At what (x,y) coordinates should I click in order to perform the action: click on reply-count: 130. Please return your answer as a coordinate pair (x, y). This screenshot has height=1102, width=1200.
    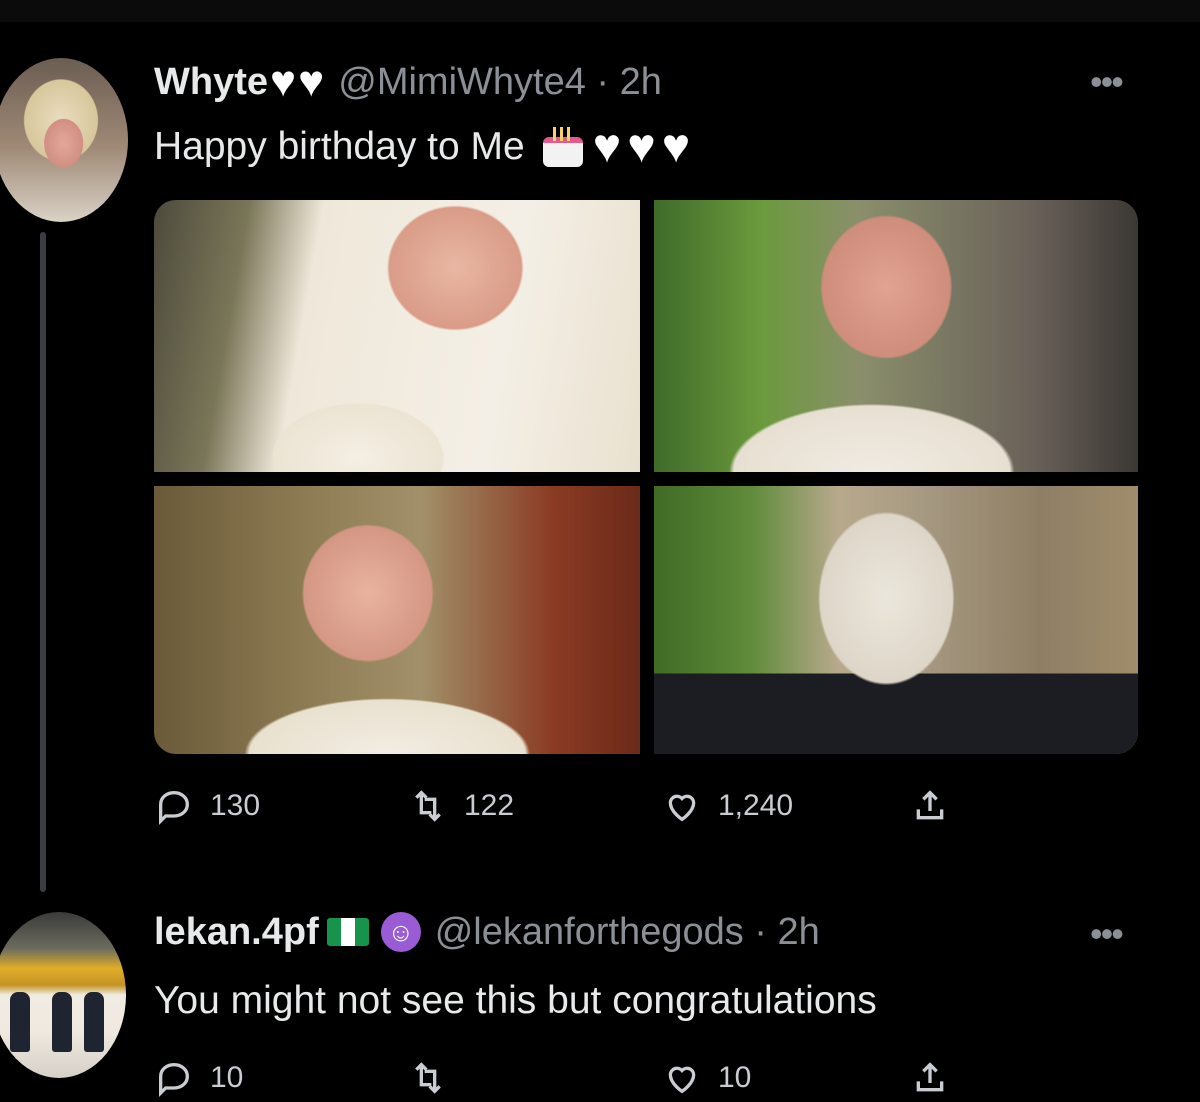
    Looking at the image, I should click on (235, 805).